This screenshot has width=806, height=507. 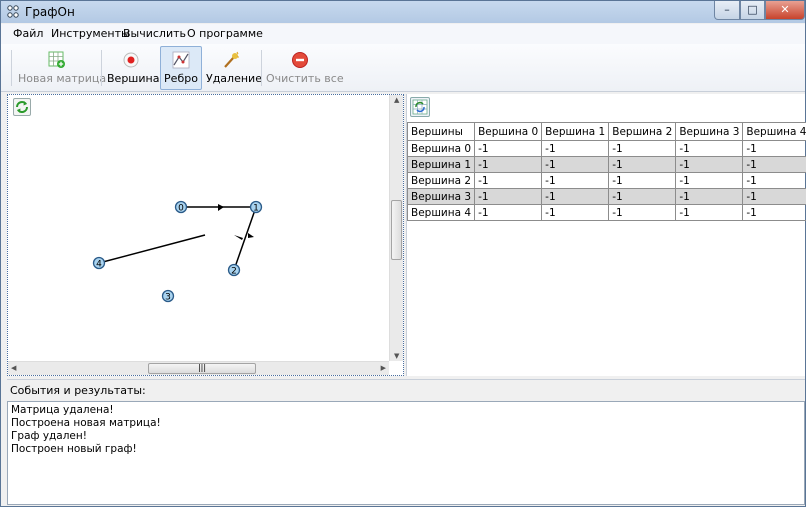 I want to click on events-header: События и результаты:, so click(x=406, y=390).